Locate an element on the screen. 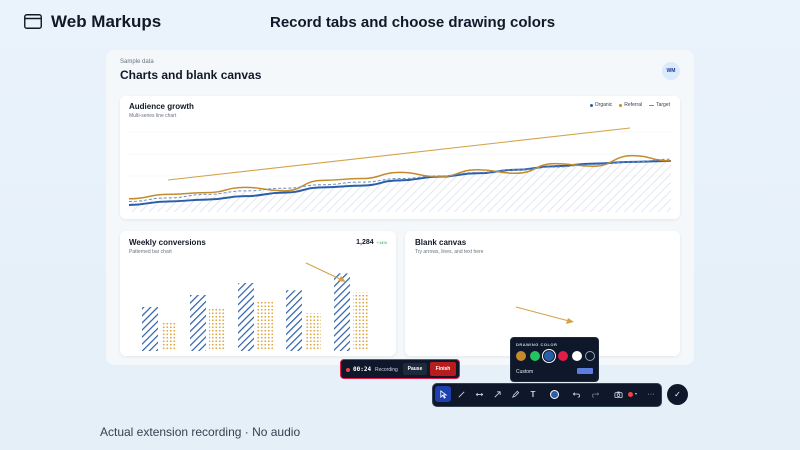 This screenshot has height=450, width=800. color-icon is located at coordinates (554, 394).